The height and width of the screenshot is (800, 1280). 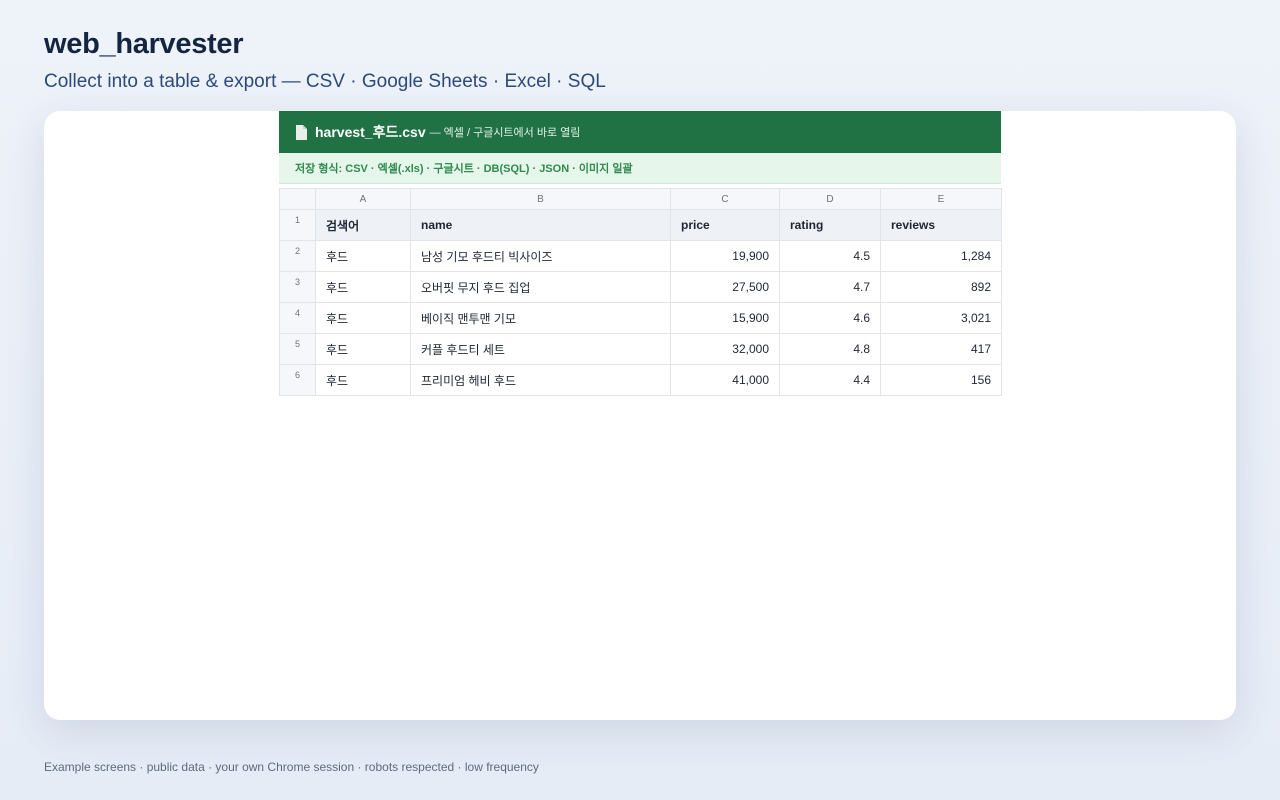 What do you see at coordinates (540, 349) in the screenshot?
I see `cell-name: 커플 후드티 세트` at bounding box center [540, 349].